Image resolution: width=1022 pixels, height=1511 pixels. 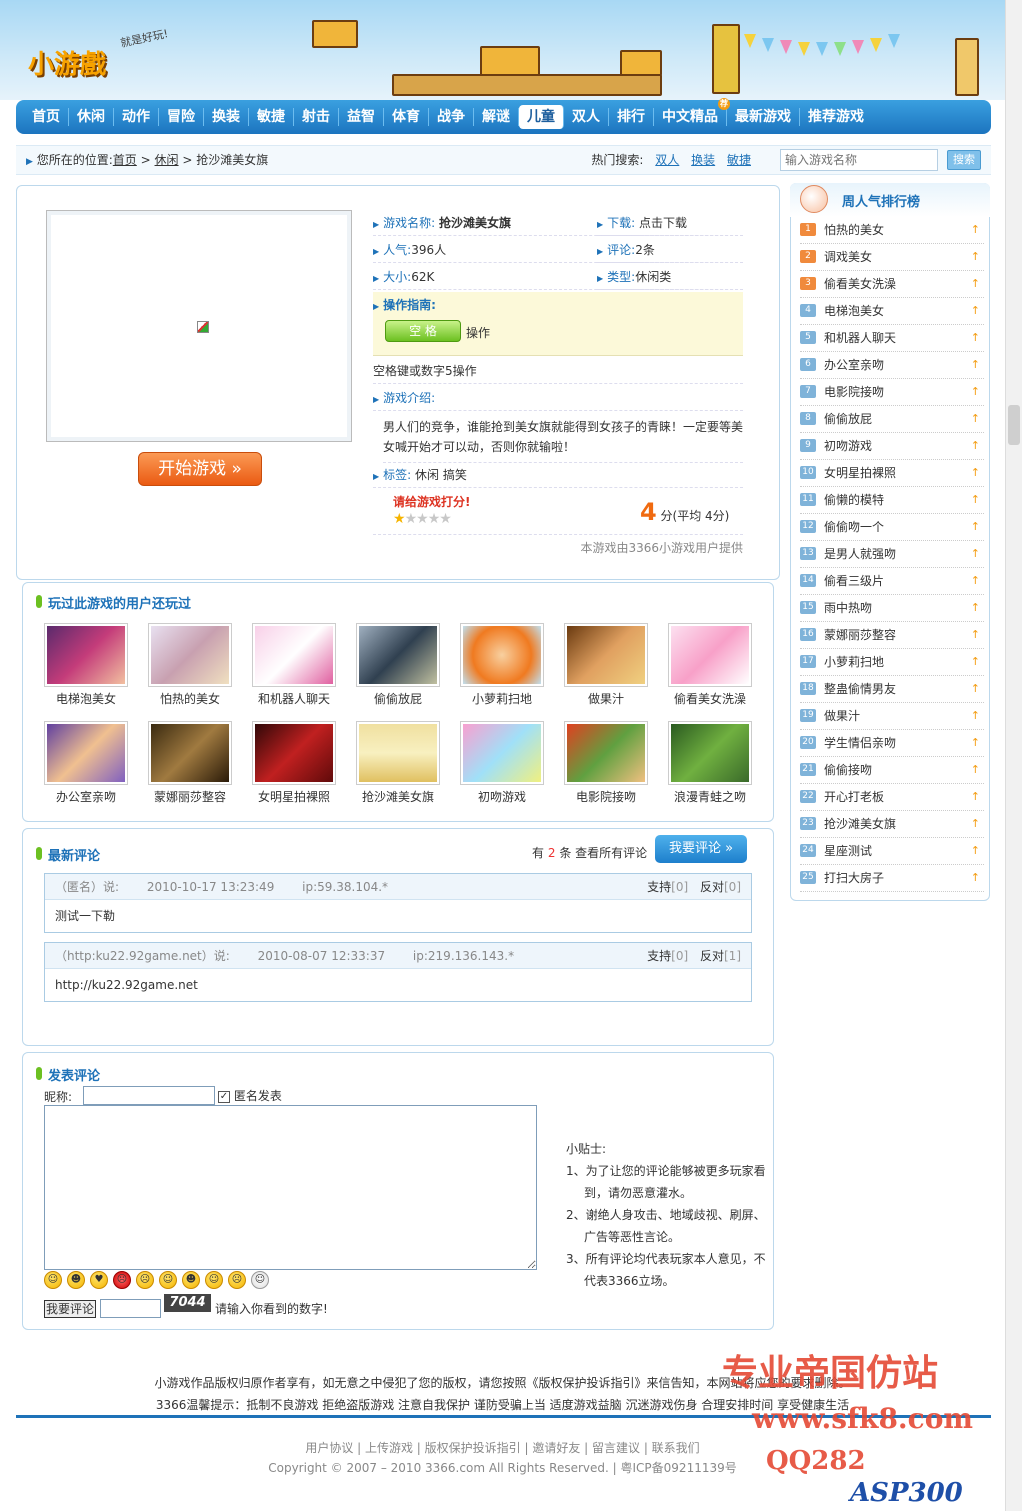 What do you see at coordinates (502, 796) in the screenshot?
I see `game-caption: 初吻游戏` at bounding box center [502, 796].